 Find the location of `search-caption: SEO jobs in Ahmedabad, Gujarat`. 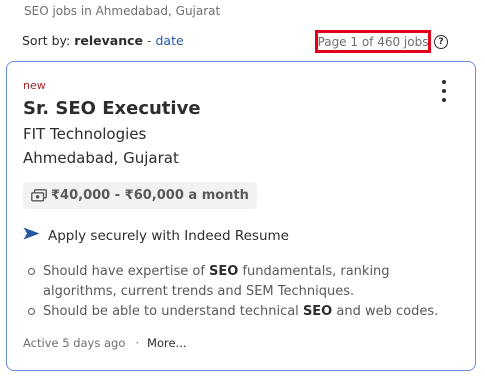

search-caption: SEO jobs in Ahmedabad, Gujarat is located at coordinates (122, 11).